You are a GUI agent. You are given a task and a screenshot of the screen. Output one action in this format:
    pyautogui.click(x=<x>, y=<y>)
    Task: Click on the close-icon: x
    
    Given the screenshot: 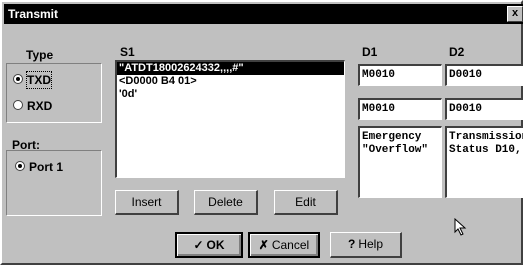 What is the action you would take?
    pyautogui.click(x=515, y=13)
    